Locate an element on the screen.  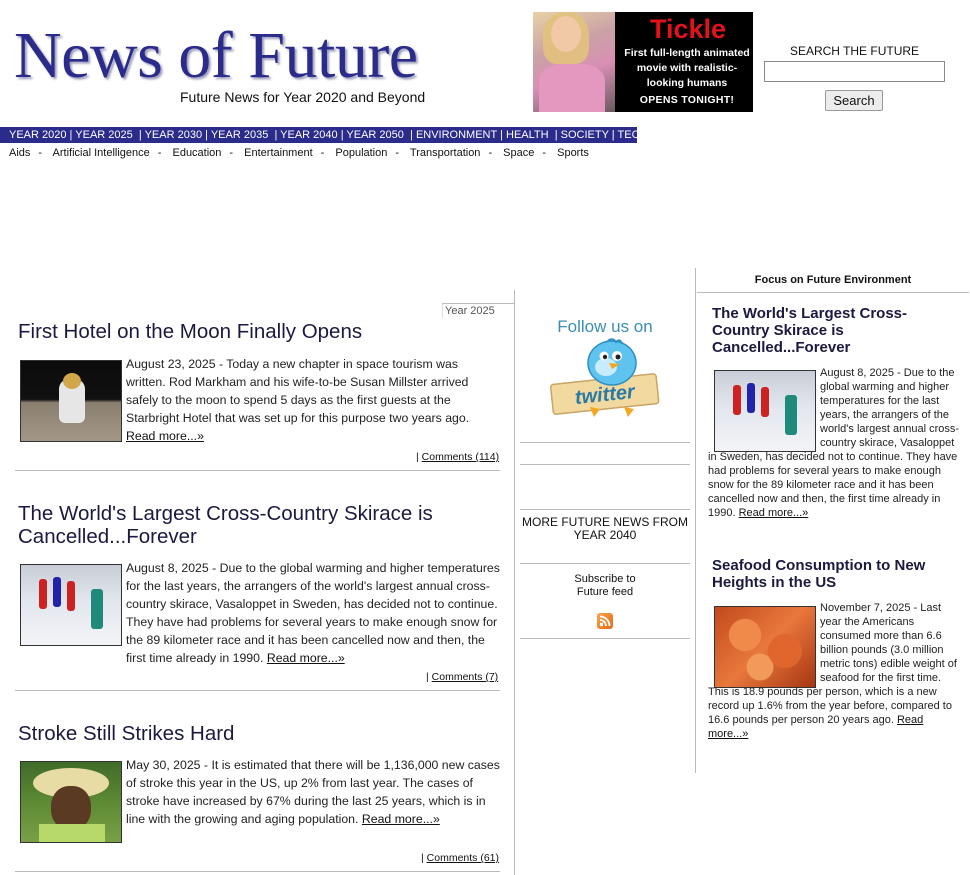
nav-item-year-2020: YEAR 2020 is located at coordinates (37, 135).